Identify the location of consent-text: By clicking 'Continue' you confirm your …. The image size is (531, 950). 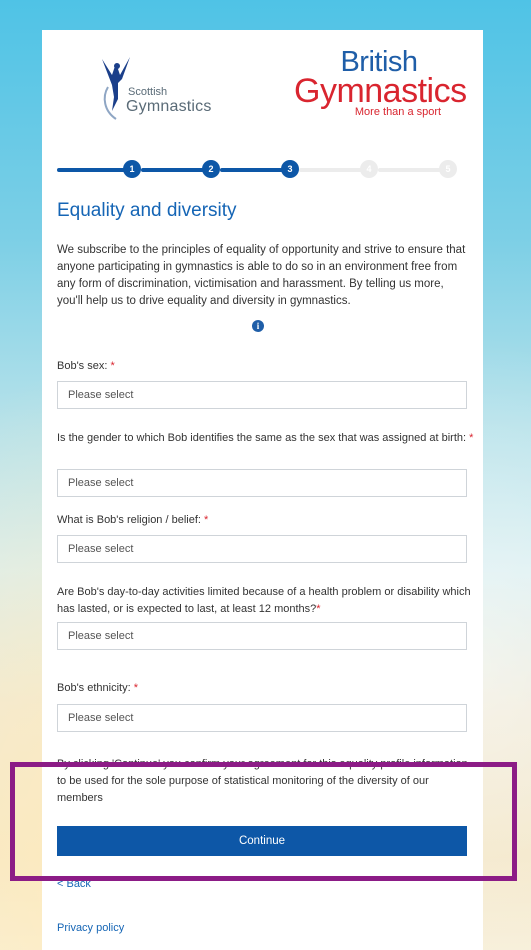
(262, 781).